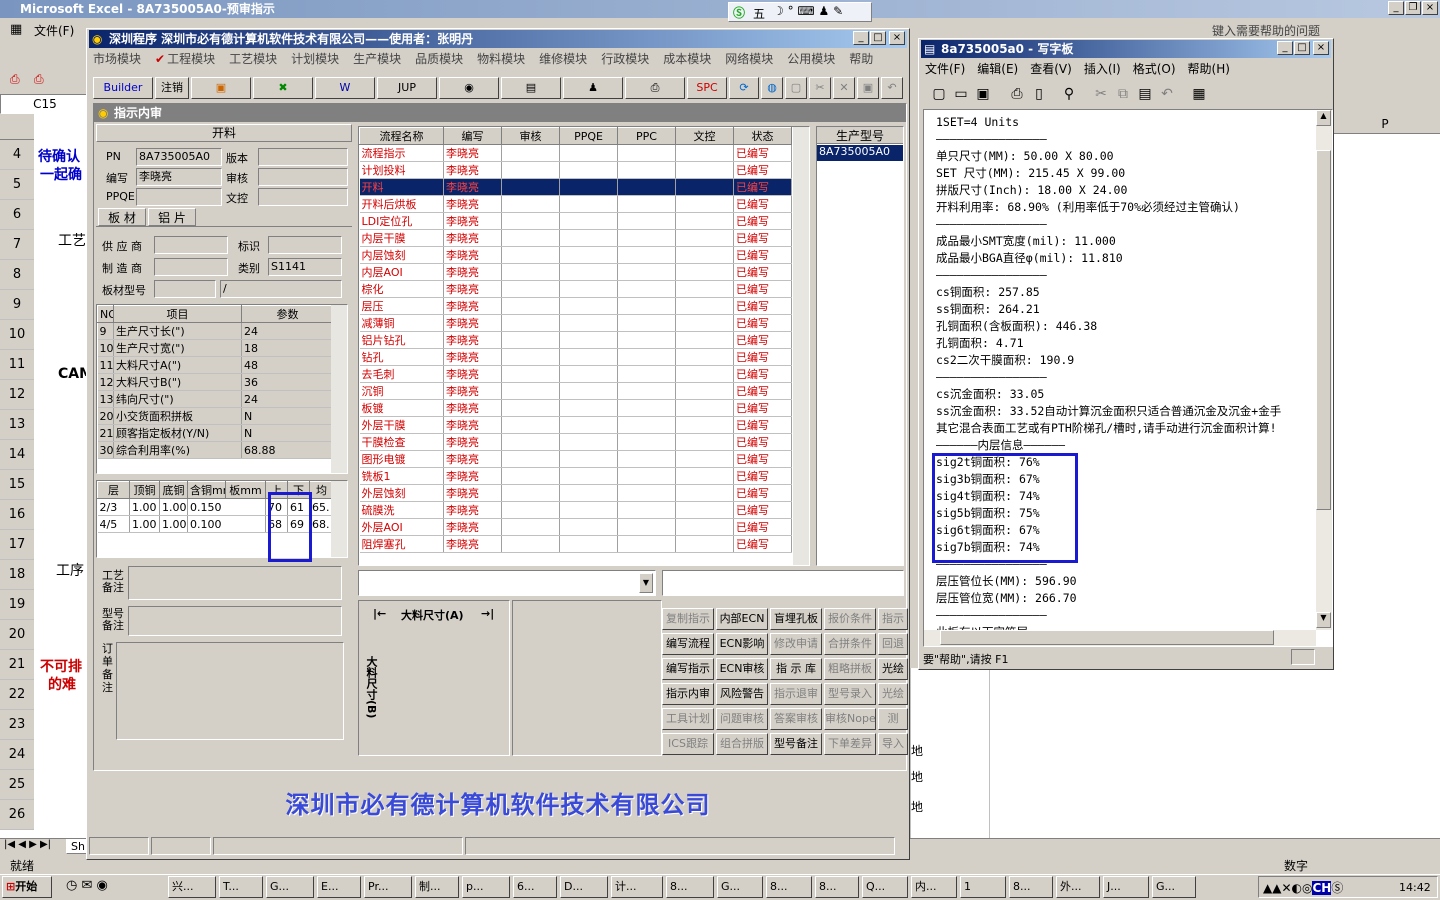 The height and width of the screenshot is (900, 1440). I want to click on action-button: 导入, so click(893, 744).